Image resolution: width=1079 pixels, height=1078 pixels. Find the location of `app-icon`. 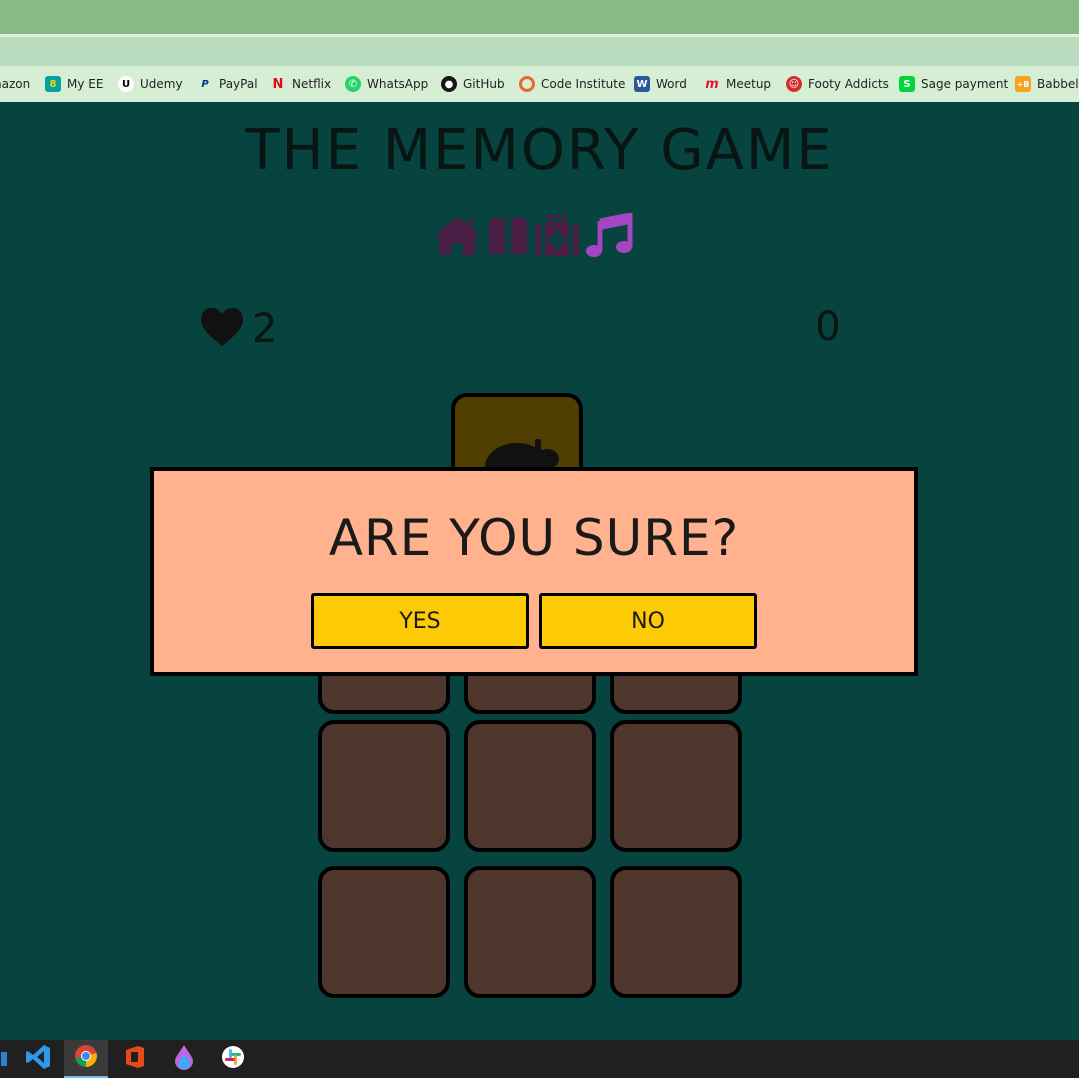

app-icon is located at coordinates (4, 1059).